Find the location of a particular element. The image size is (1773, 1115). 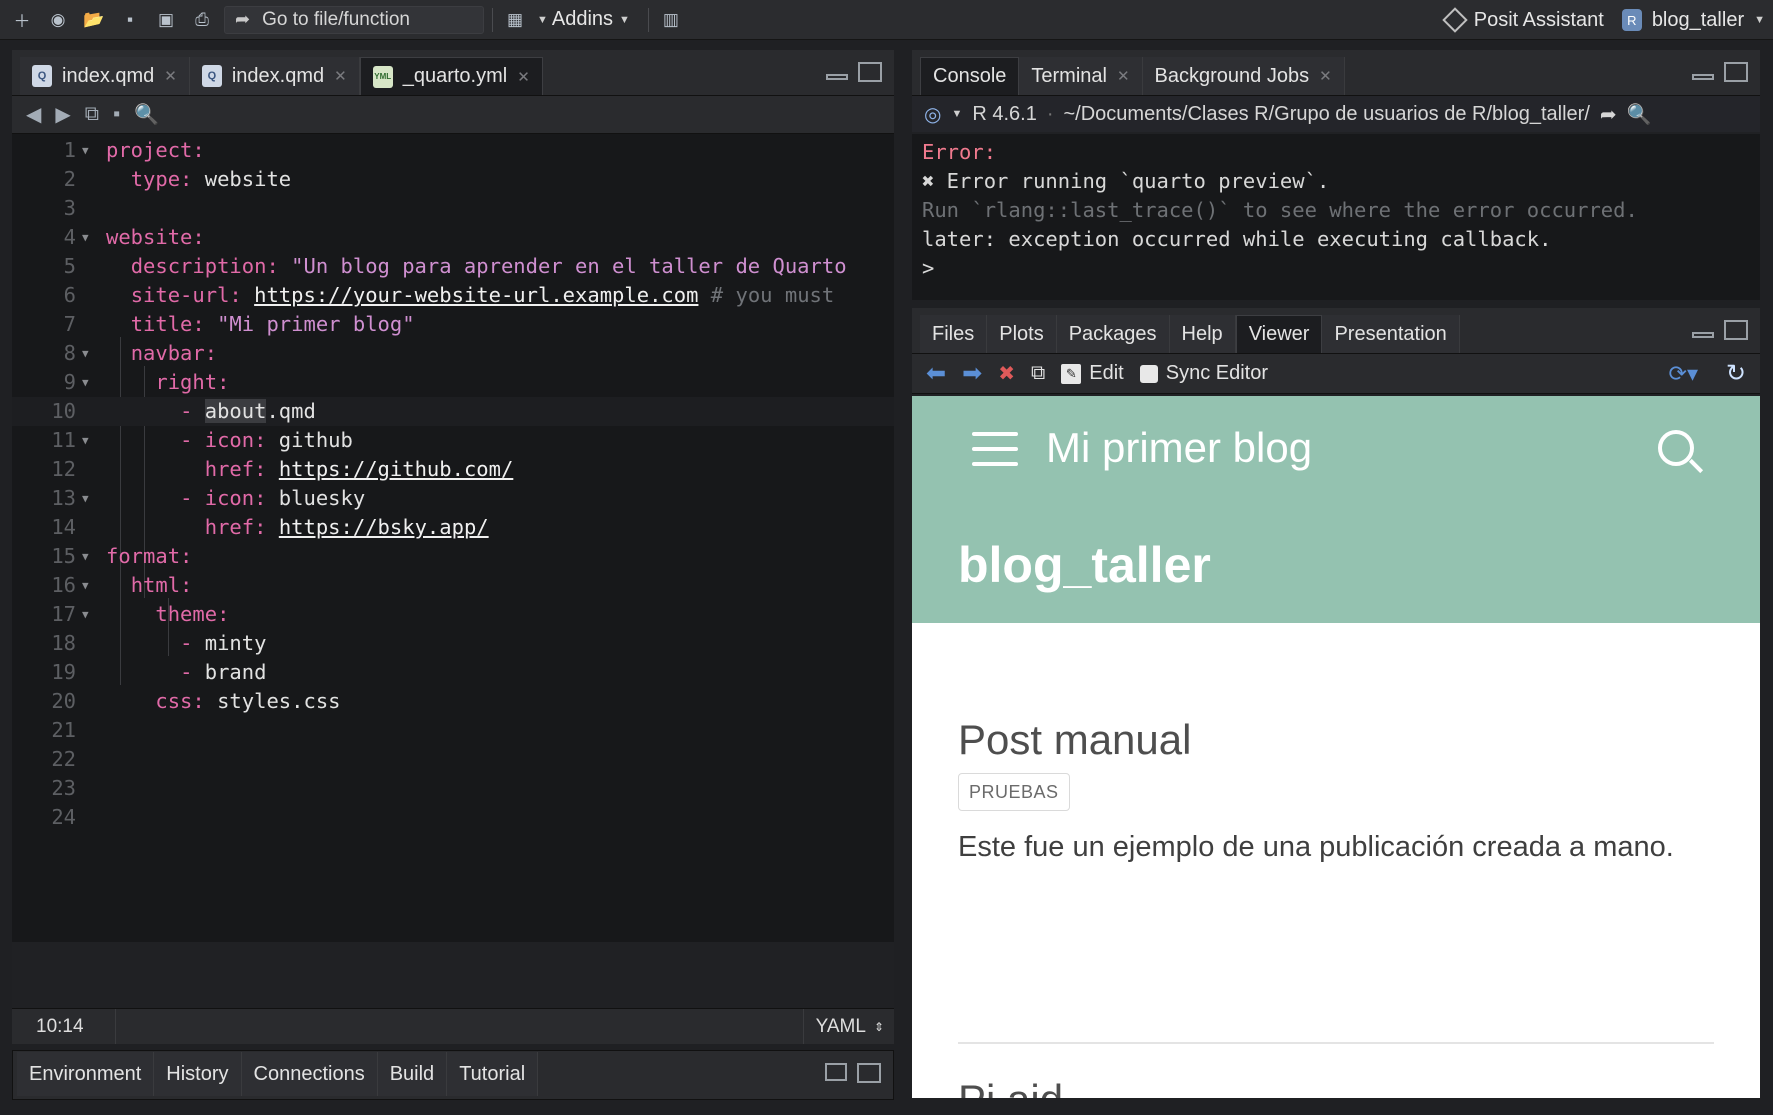

tab-build: Build is located at coordinates (412, 1074).